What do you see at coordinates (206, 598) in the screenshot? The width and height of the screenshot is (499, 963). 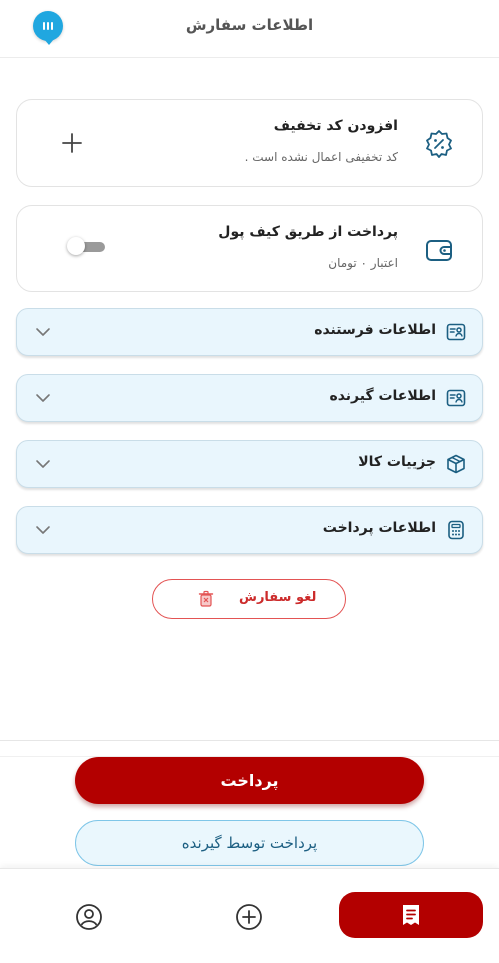 I see `trash-icon` at bounding box center [206, 598].